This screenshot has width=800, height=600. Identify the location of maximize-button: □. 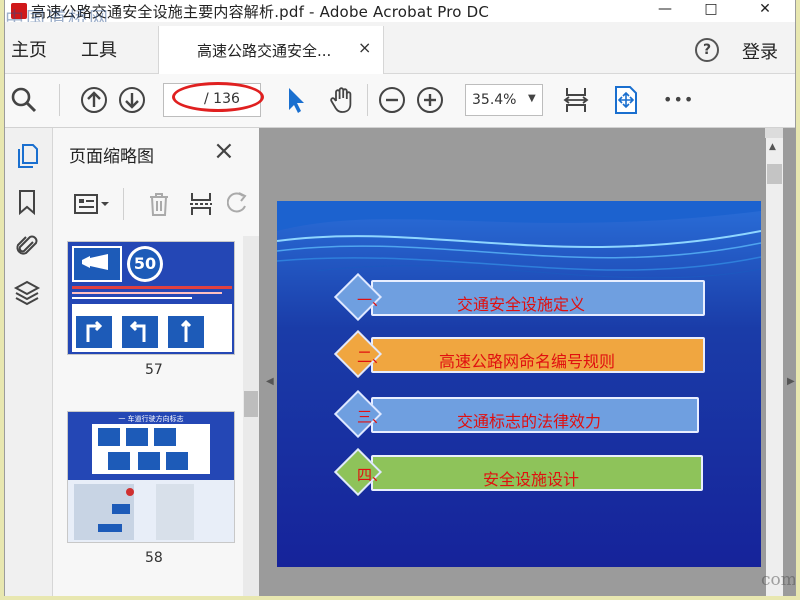
(711, 11).